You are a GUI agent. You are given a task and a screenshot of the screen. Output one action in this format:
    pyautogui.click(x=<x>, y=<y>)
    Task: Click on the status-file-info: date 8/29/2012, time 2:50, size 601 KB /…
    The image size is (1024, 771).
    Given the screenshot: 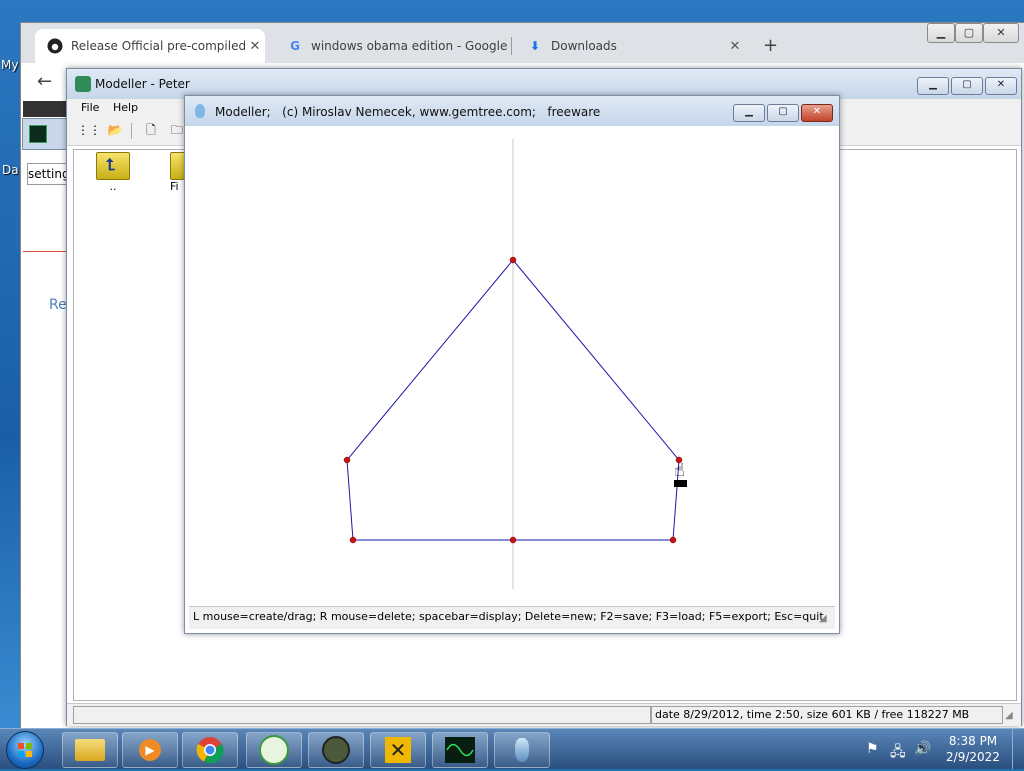 What is the action you would take?
    pyautogui.click(x=827, y=715)
    